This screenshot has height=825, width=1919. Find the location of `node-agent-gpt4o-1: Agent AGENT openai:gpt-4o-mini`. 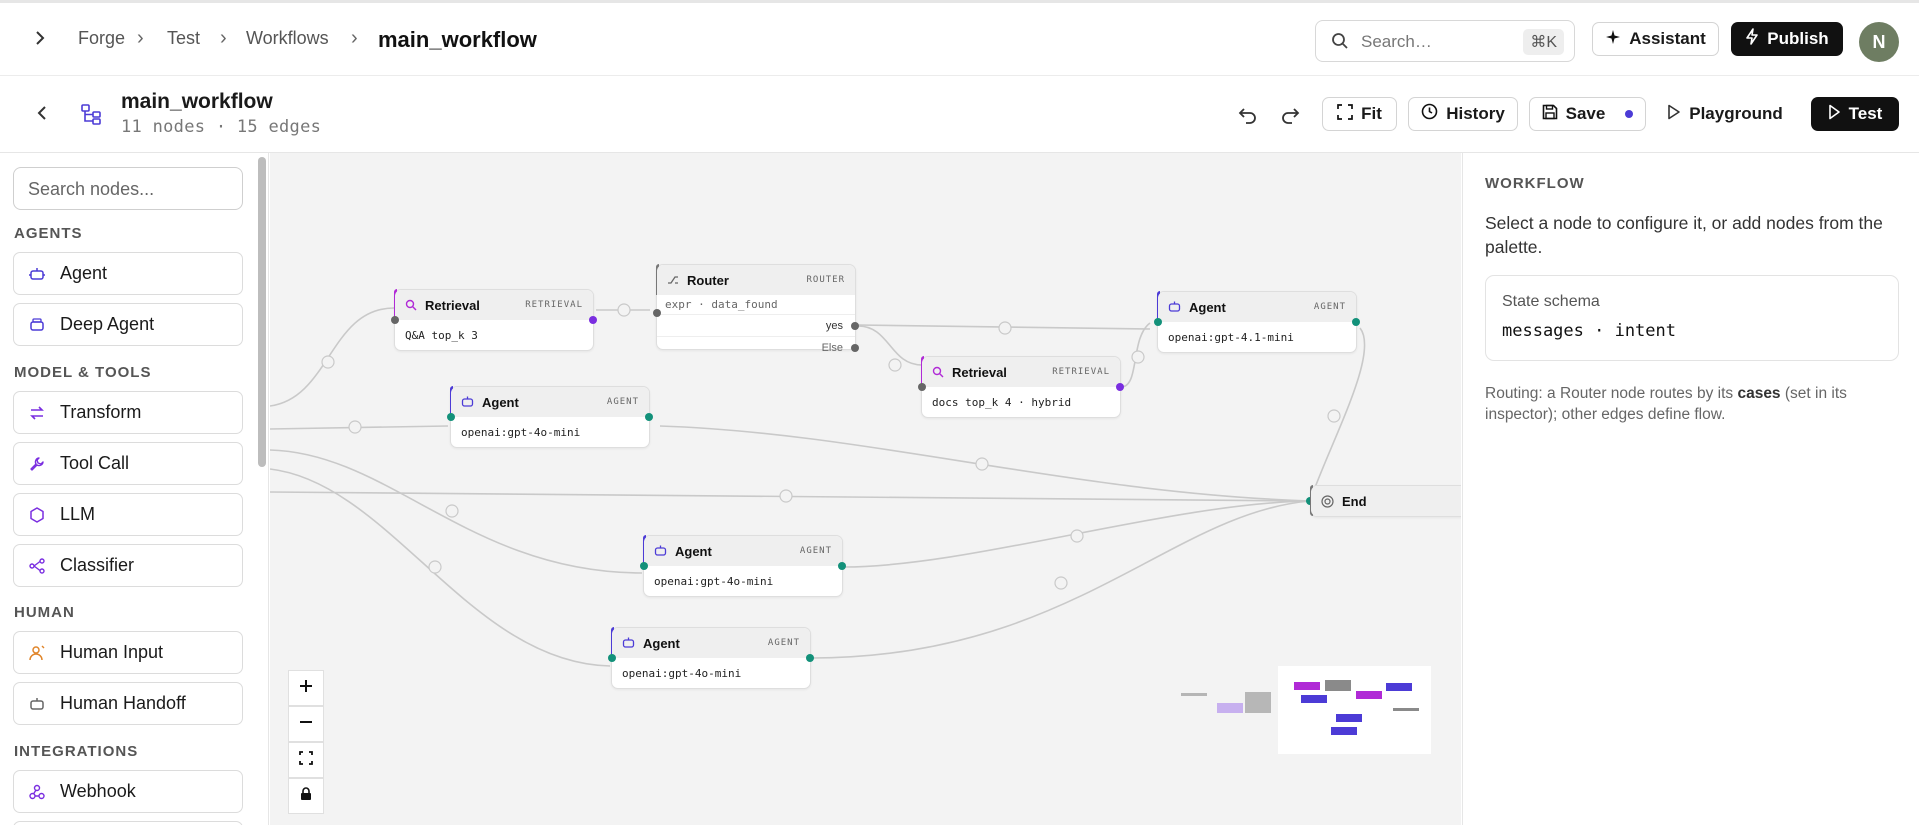

node-agent-gpt4o-1: Agent AGENT openai:gpt-4o-mini is located at coordinates (550, 417).